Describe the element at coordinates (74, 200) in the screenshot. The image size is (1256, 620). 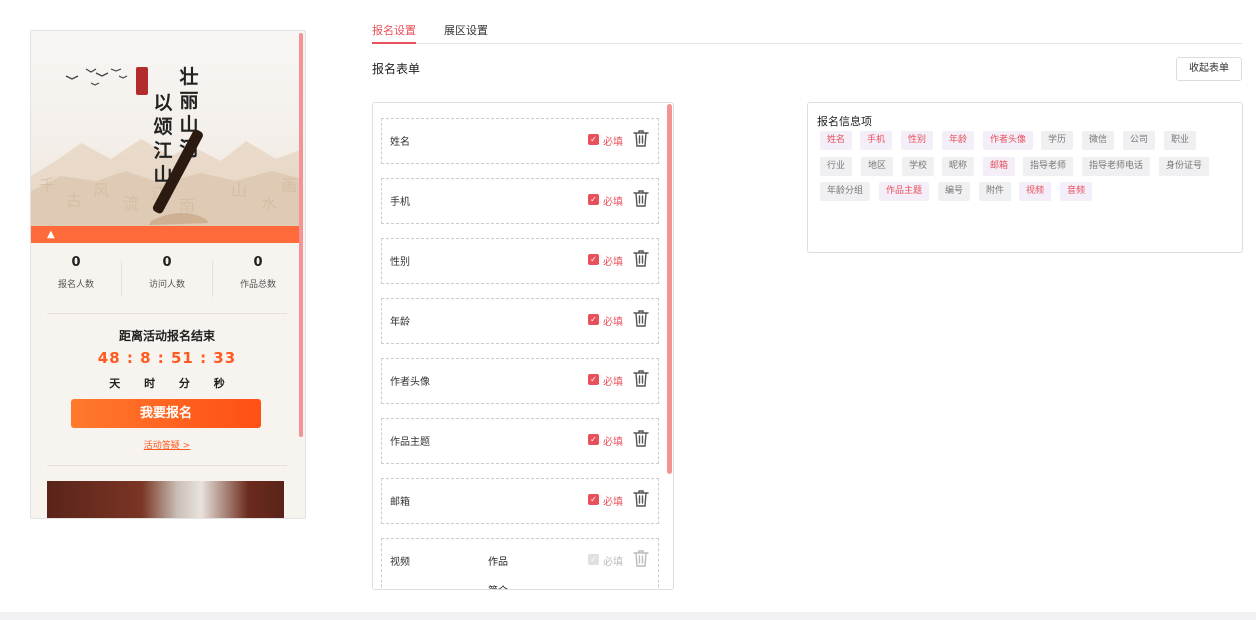
I see `svg-text: 古` at that location.